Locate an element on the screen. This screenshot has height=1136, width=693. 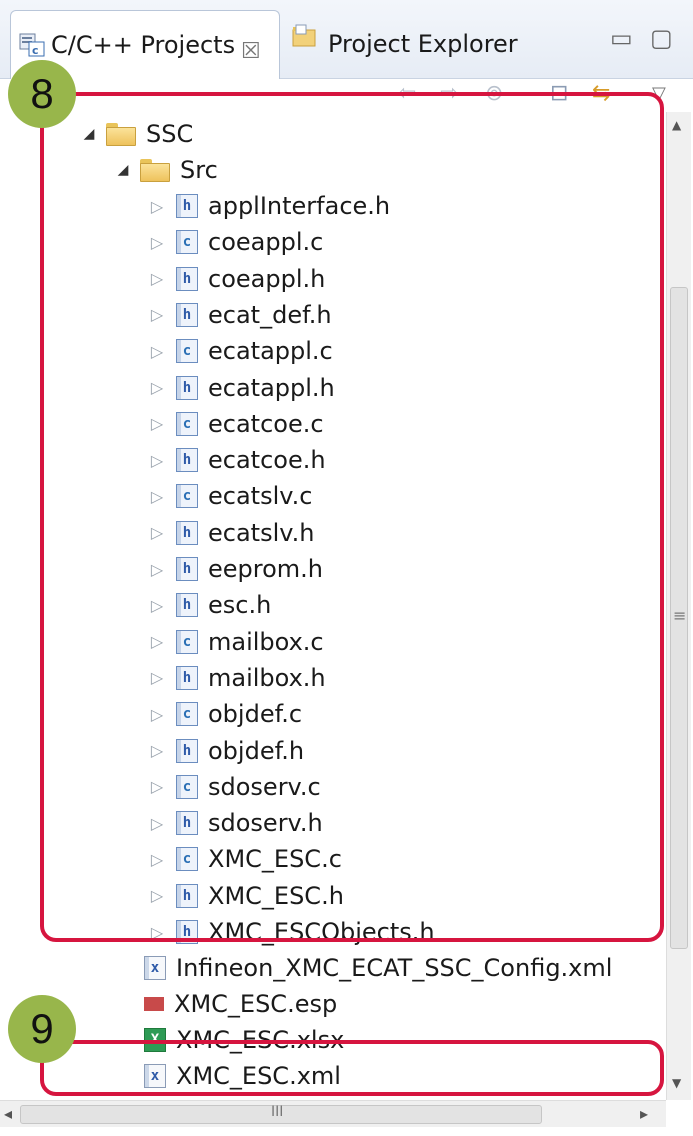
horizontal-scroll-thumb: III is located at coordinates (281, 1114).